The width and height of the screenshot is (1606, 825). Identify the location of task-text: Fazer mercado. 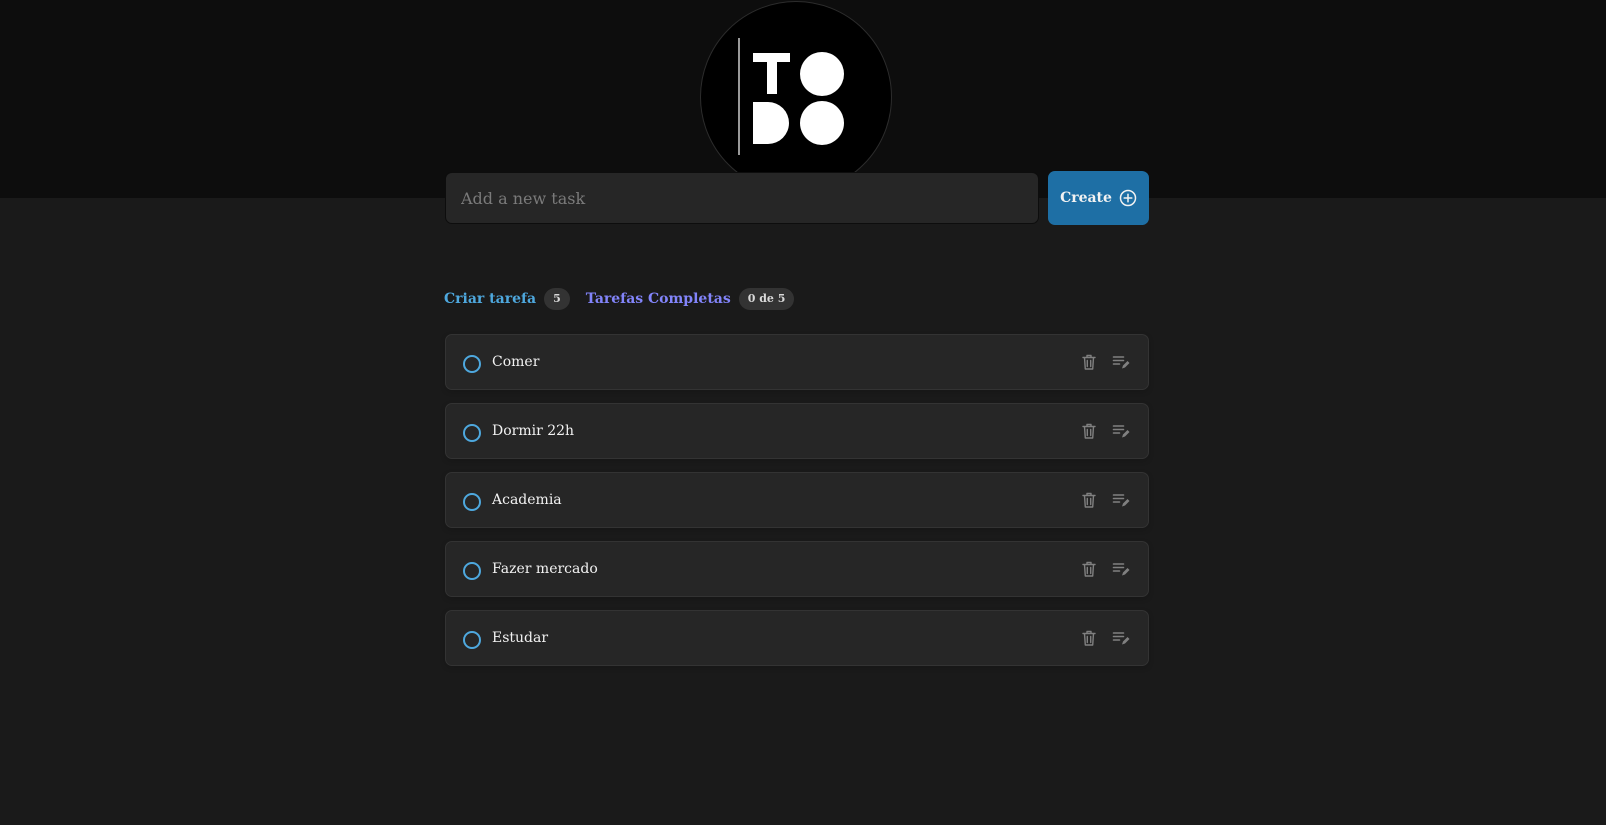
(545, 569).